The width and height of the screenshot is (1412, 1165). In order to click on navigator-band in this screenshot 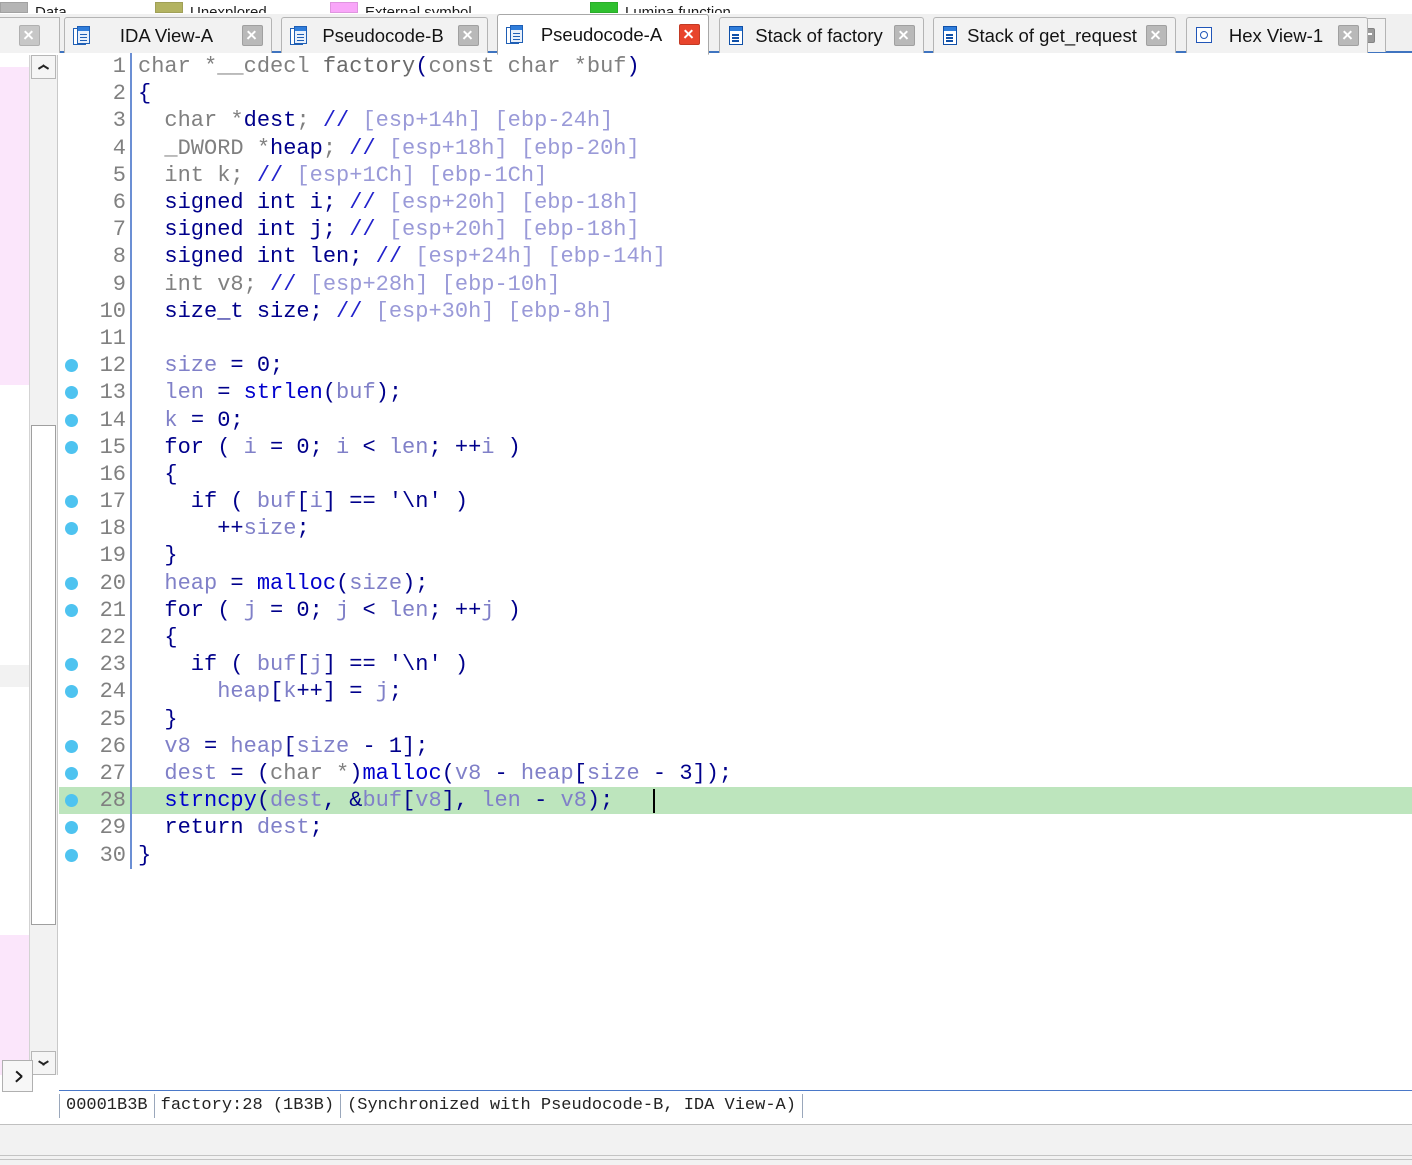, I will do `click(15, 565)`.